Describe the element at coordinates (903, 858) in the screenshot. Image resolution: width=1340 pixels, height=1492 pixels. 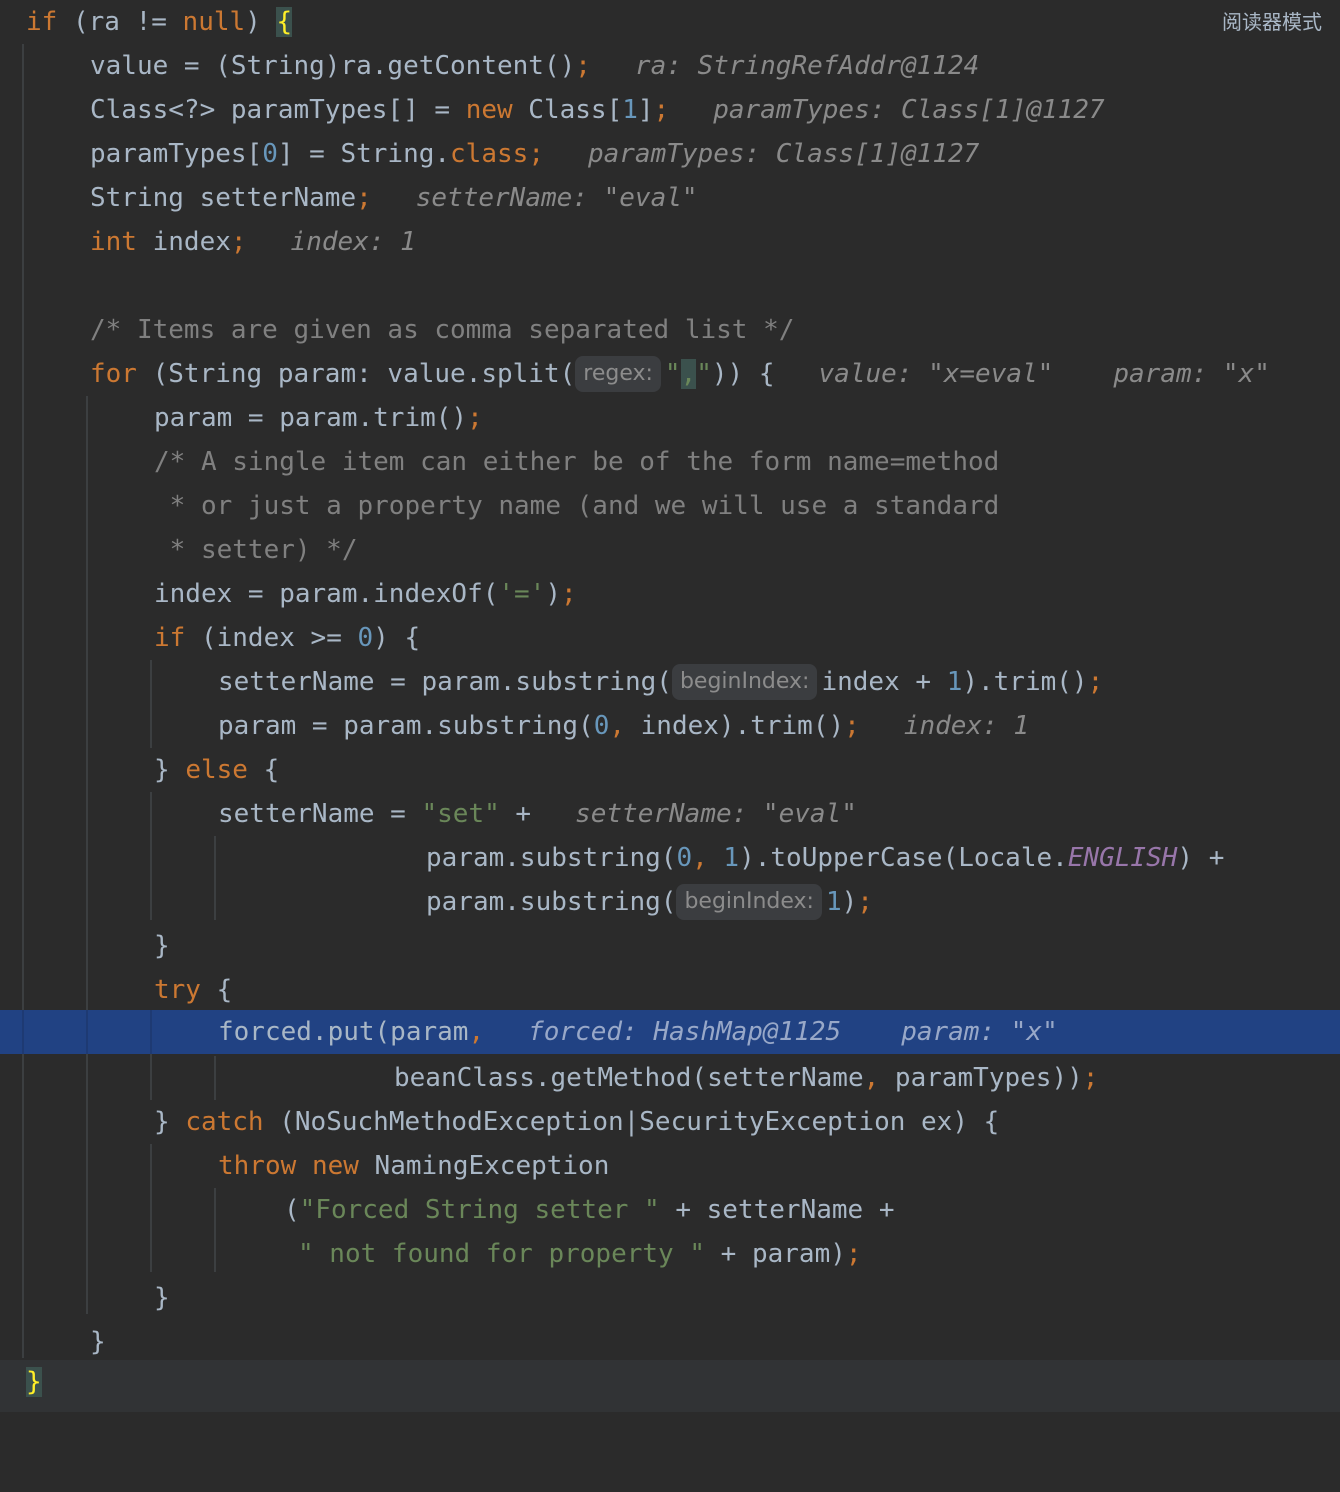
I see `code-text: ).toUpperCase(Locale.` at that location.